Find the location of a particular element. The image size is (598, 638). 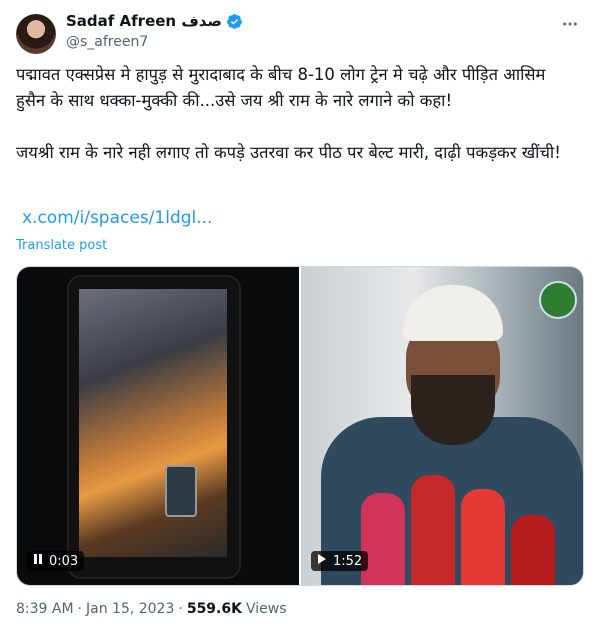

tweet-time: 8:39 AM is located at coordinates (45, 609).